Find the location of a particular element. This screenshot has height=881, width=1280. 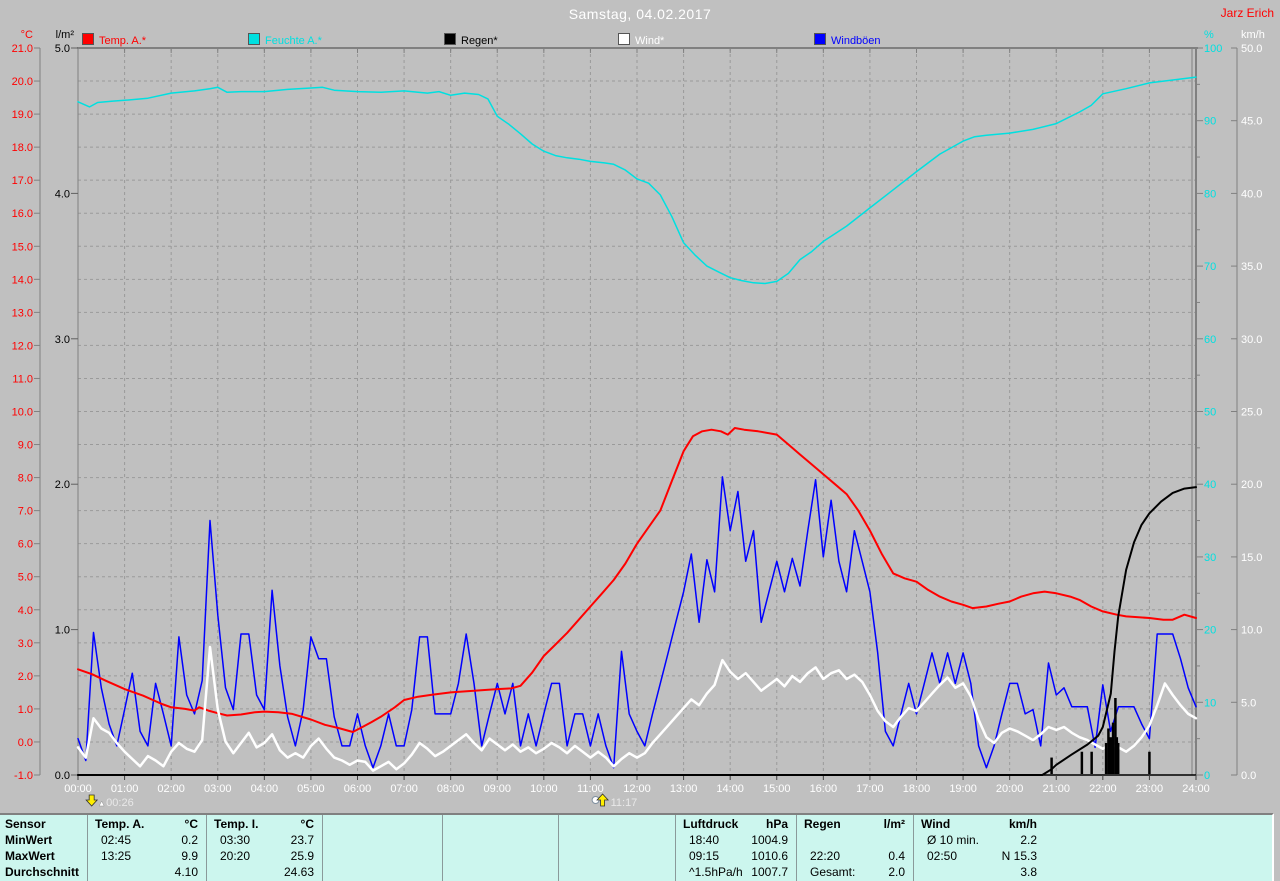

rain-axis-unit: l/m² is located at coordinates (65, 35).